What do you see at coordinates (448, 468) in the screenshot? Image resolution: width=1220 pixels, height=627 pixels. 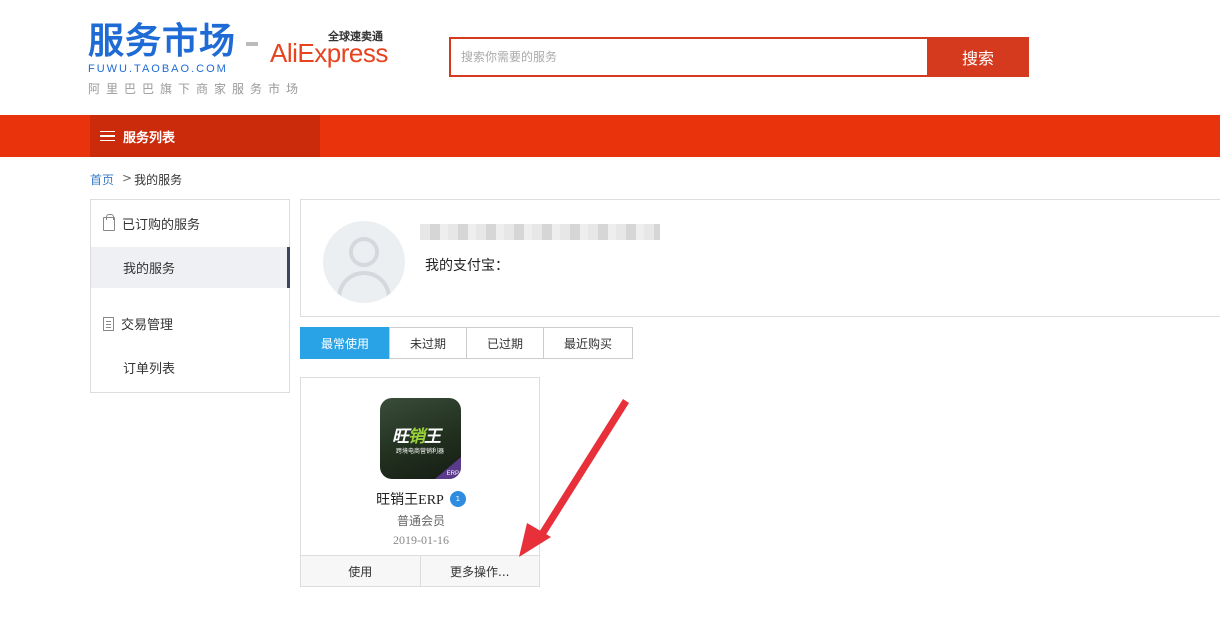 I see `erp-corner-badge: ERP` at bounding box center [448, 468].